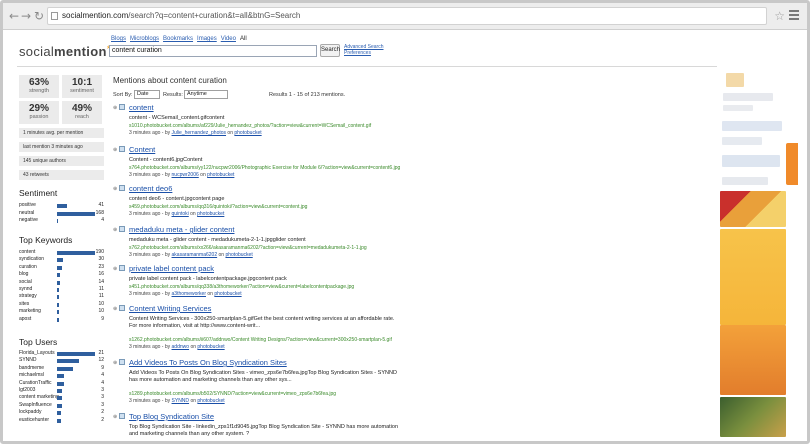  Describe the element at coordinates (185, 175) in the screenshot. I see `result-author-link: nucpwr2006` at that location.